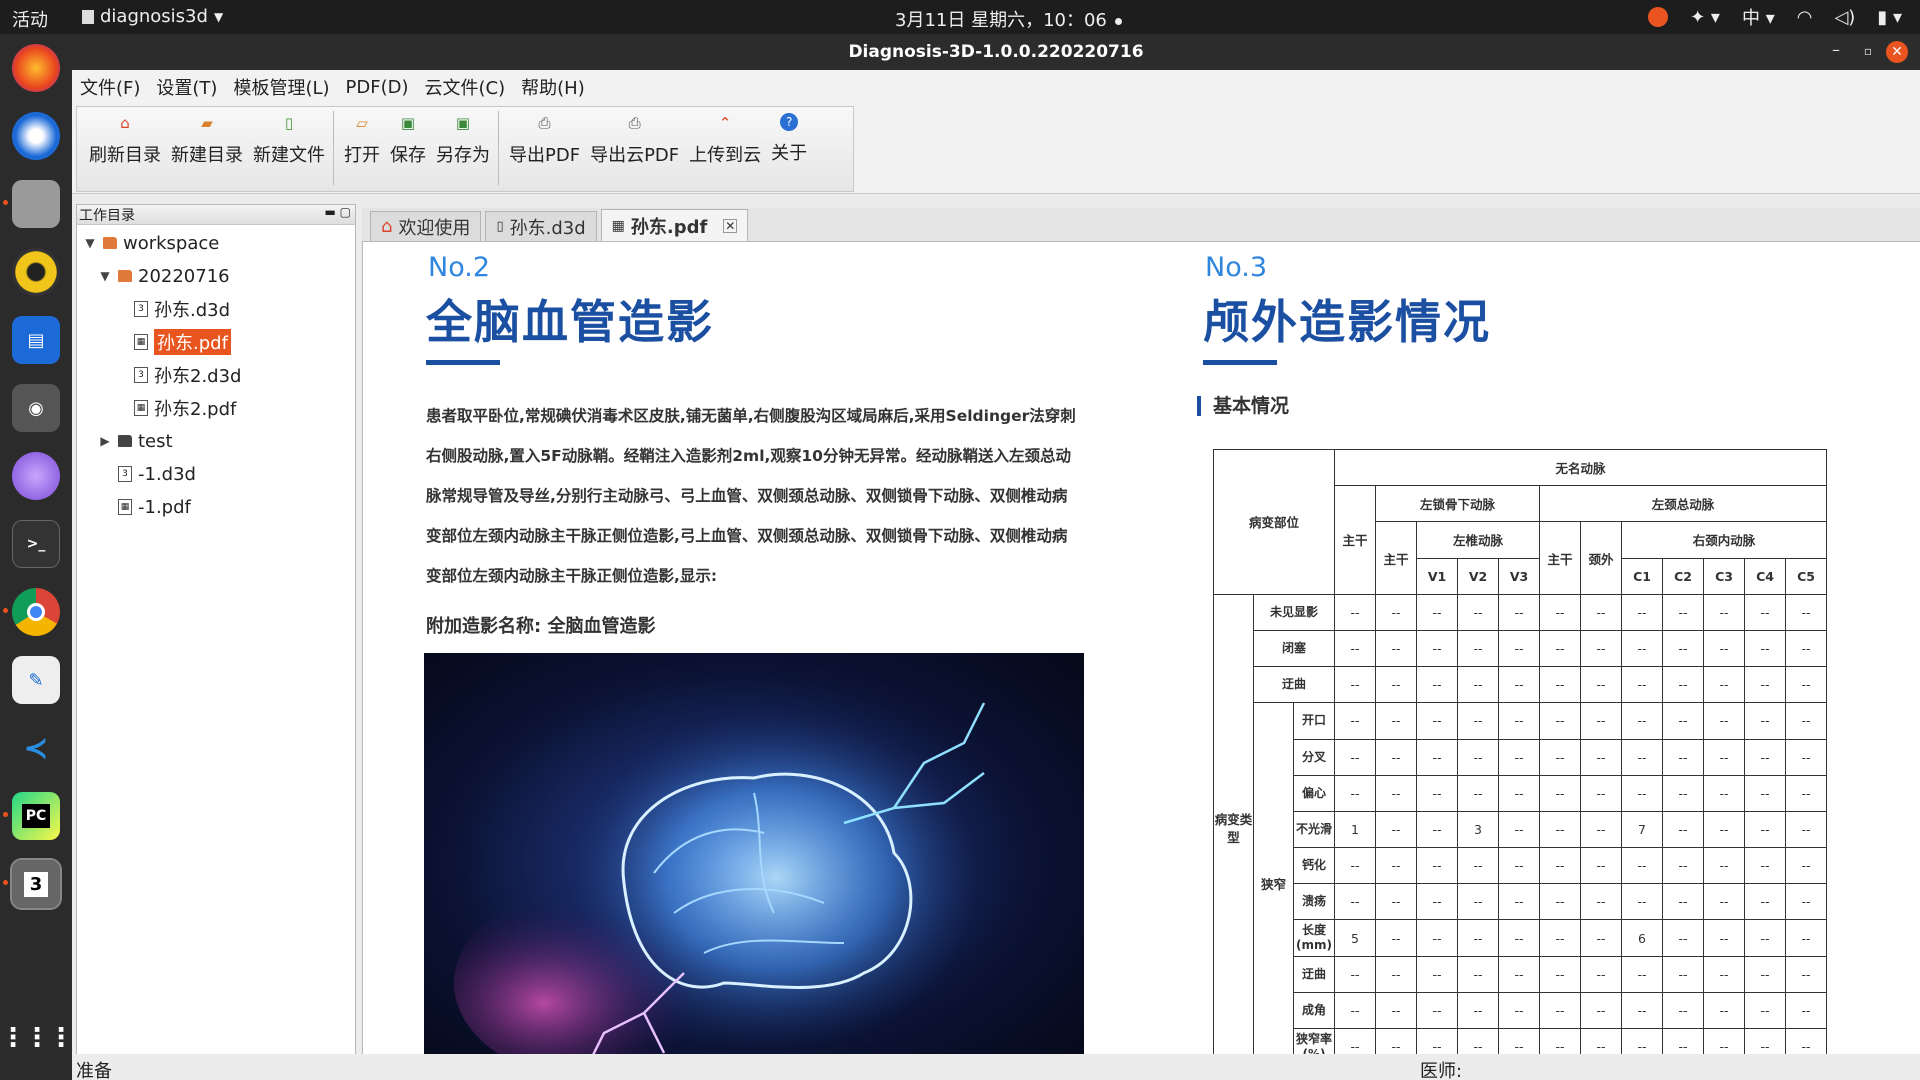  What do you see at coordinates (186, 87) in the screenshot?
I see `menu-settings: 设置(T)` at bounding box center [186, 87].